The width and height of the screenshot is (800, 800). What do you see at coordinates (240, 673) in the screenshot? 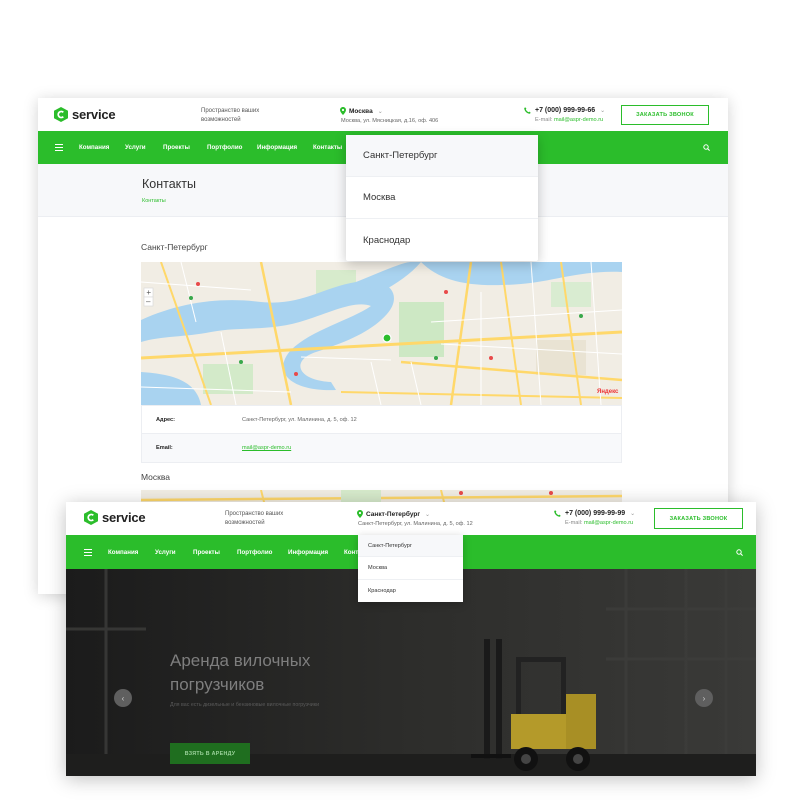
I see `hero-title: Аренда вилочных погрузчиков` at bounding box center [240, 673].